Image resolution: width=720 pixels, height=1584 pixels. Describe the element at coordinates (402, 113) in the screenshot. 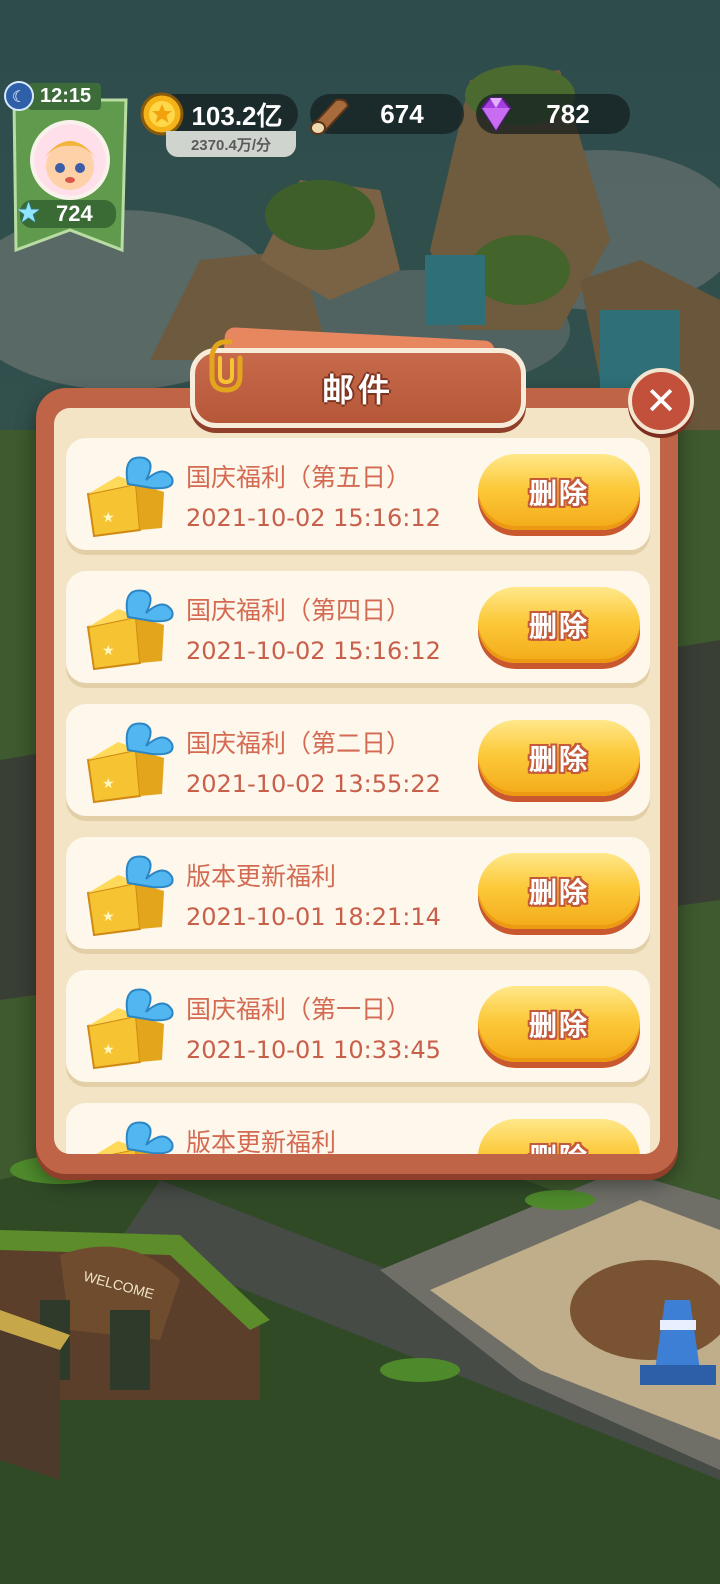

I see `wood-value: 674` at that location.